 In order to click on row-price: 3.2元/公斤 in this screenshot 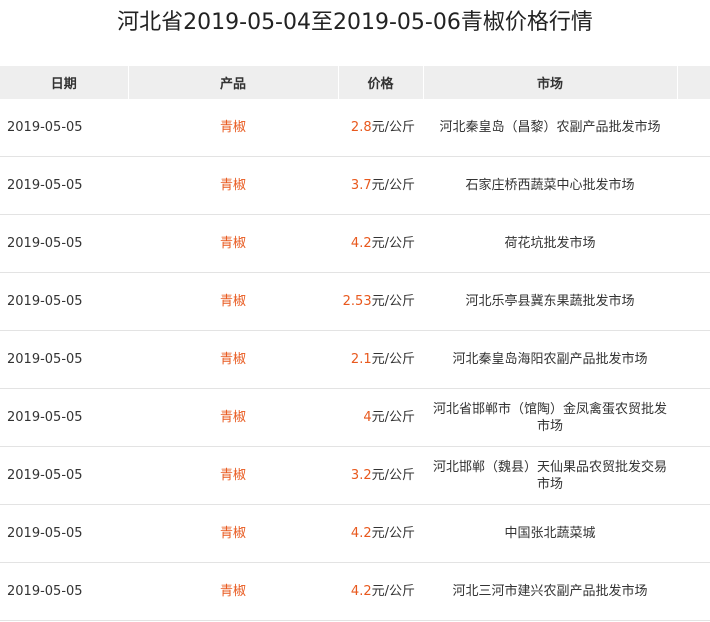, I will do `click(380, 475)`.